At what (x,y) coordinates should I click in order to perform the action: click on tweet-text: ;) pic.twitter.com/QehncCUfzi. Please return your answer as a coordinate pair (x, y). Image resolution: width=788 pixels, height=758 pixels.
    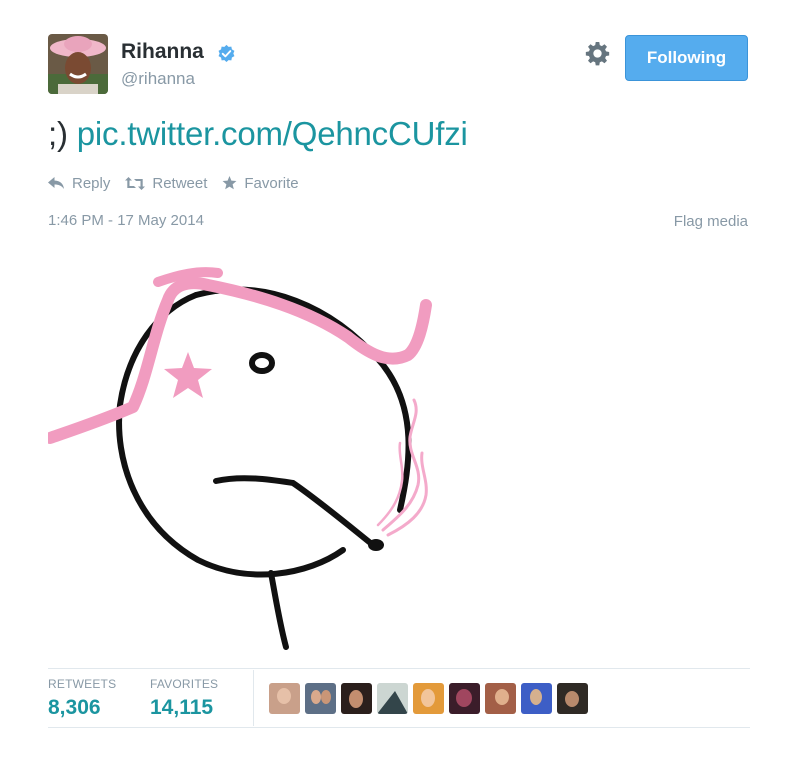
    Looking at the image, I should click on (258, 134).